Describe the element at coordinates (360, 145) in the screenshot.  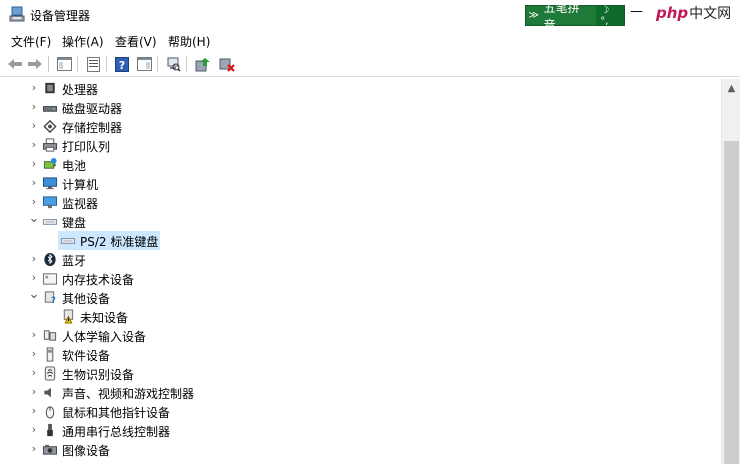
I see `tree-category: › 打印队列` at that location.